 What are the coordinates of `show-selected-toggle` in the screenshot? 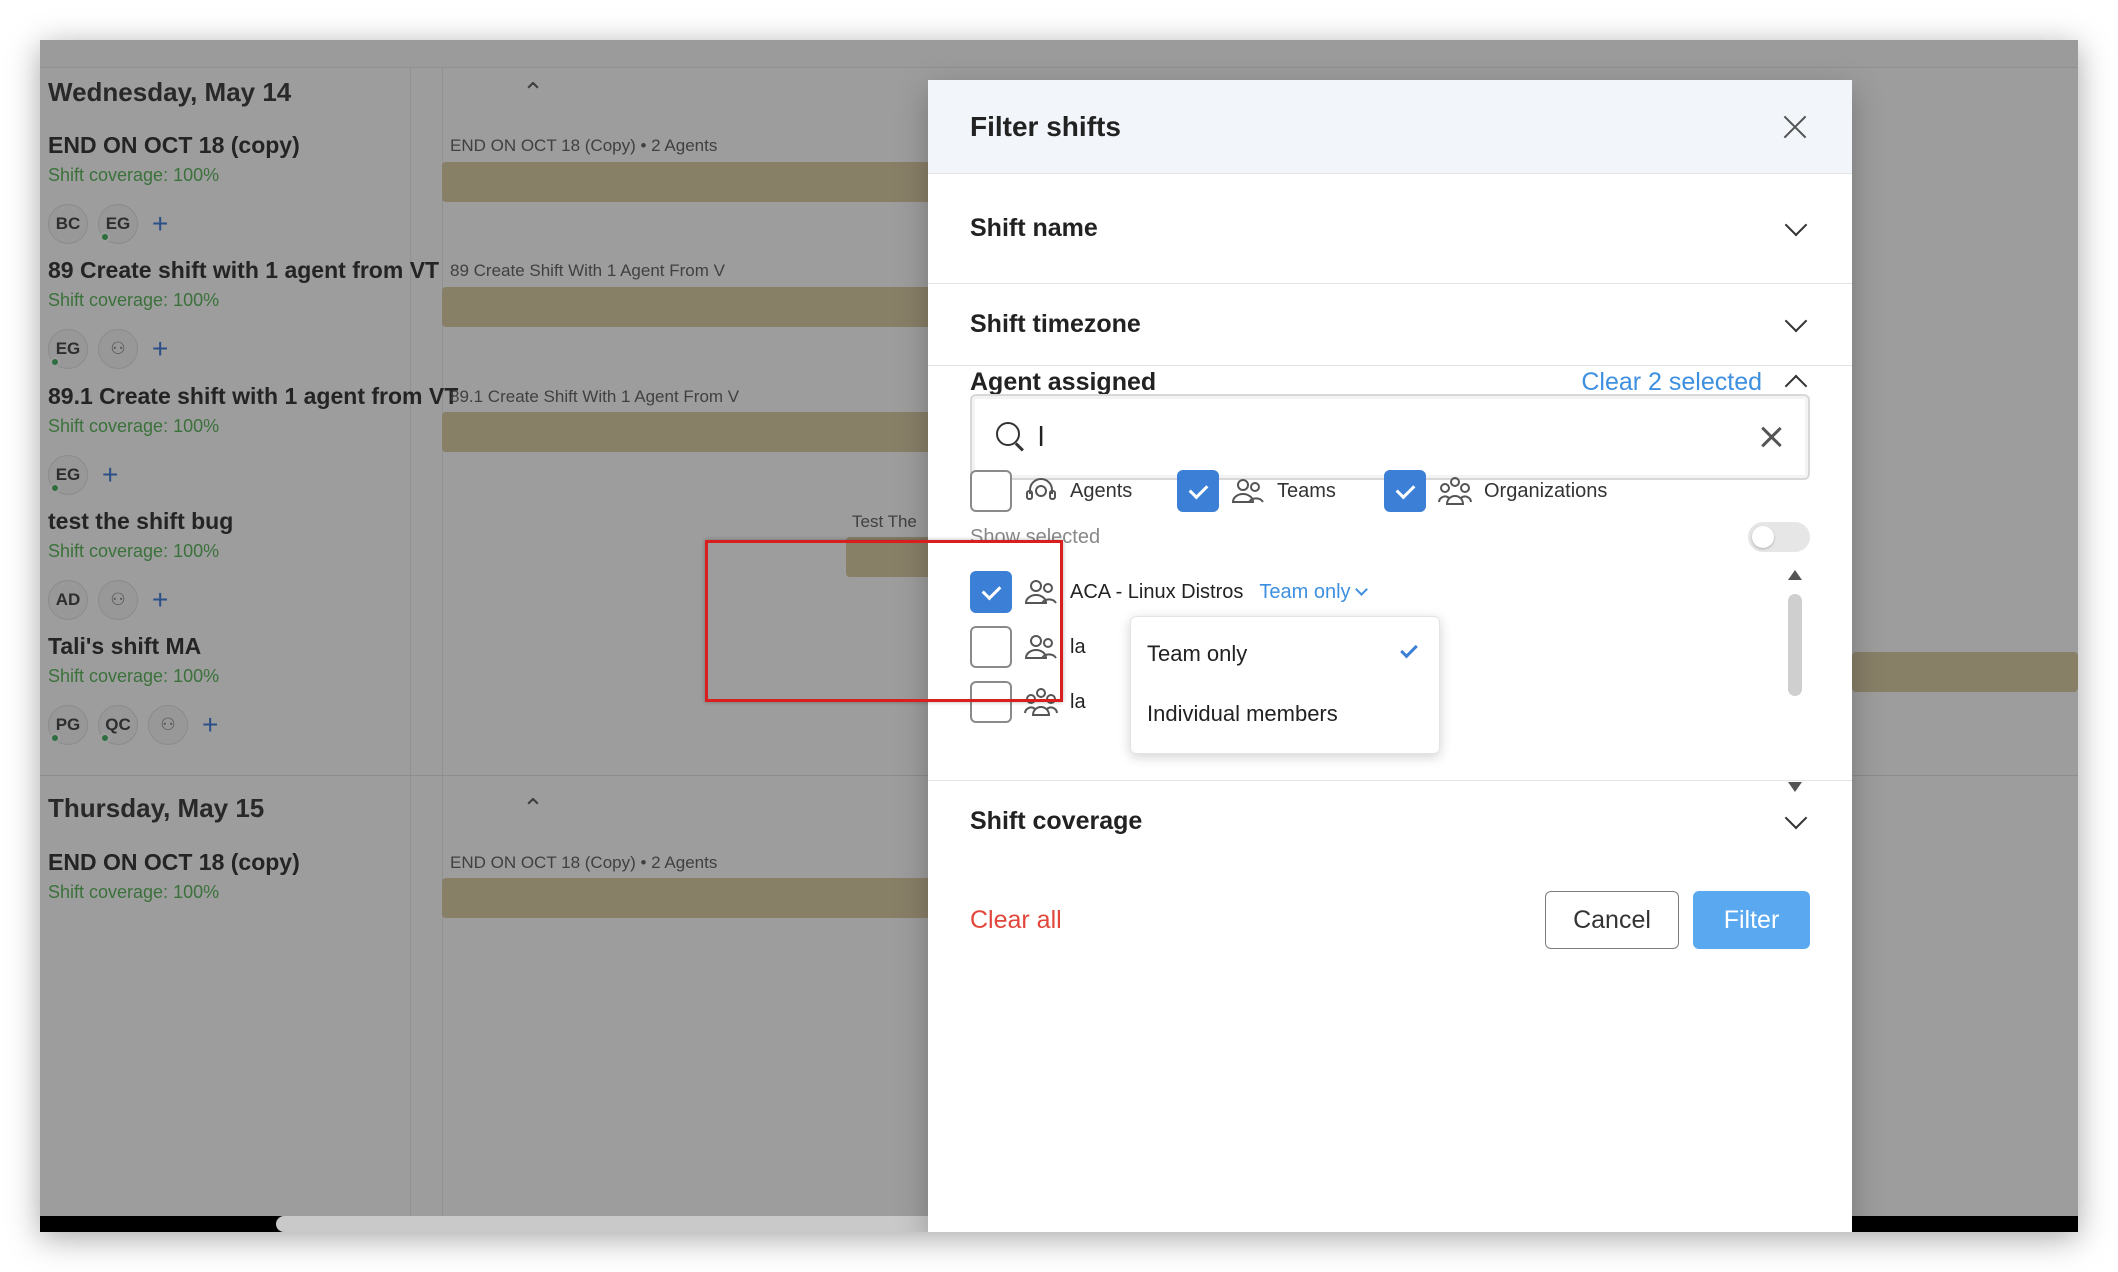 It's located at (1779, 537).